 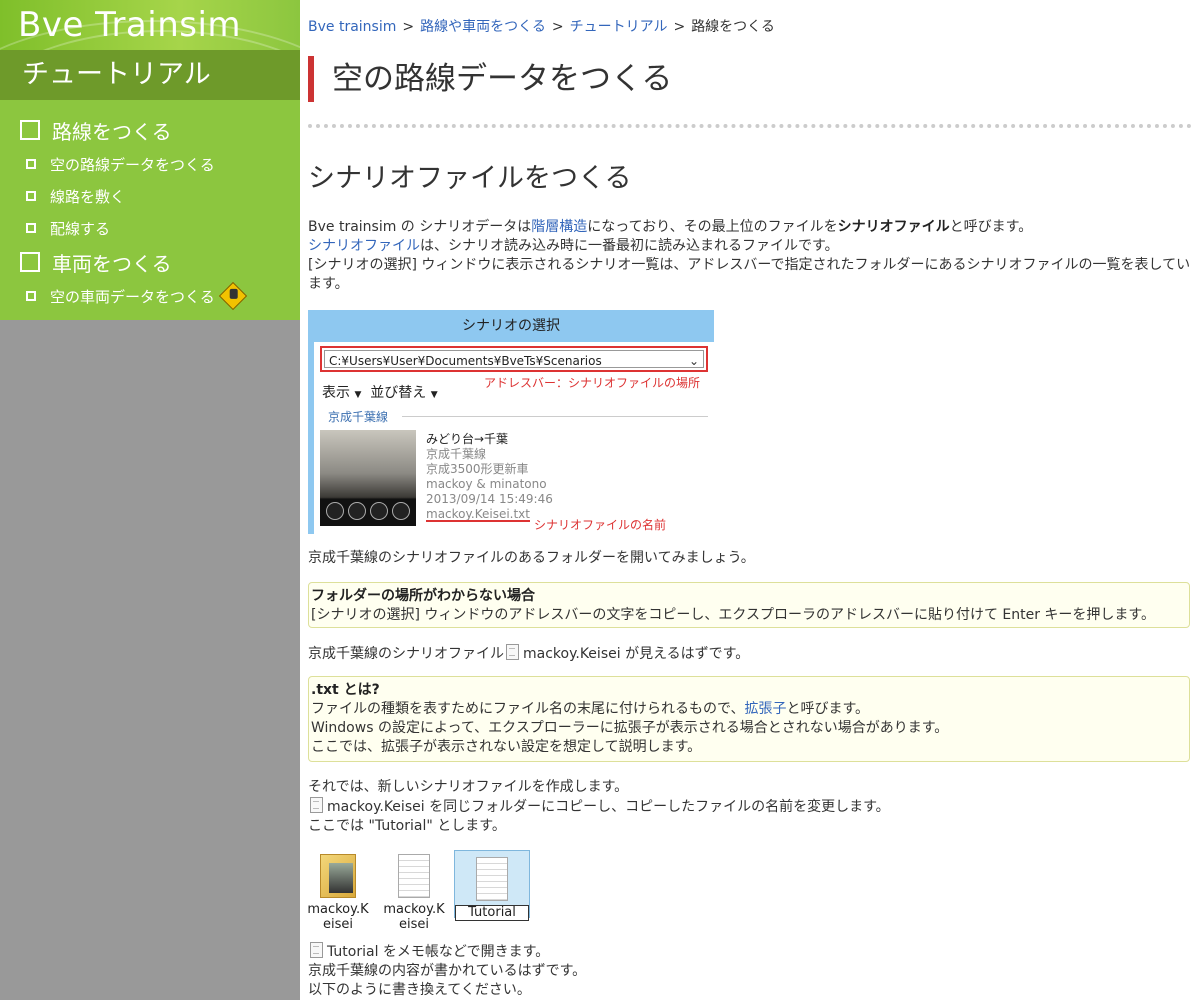 I want to click on sidebar-item-label: 配線する, so click(x=80, y=228).